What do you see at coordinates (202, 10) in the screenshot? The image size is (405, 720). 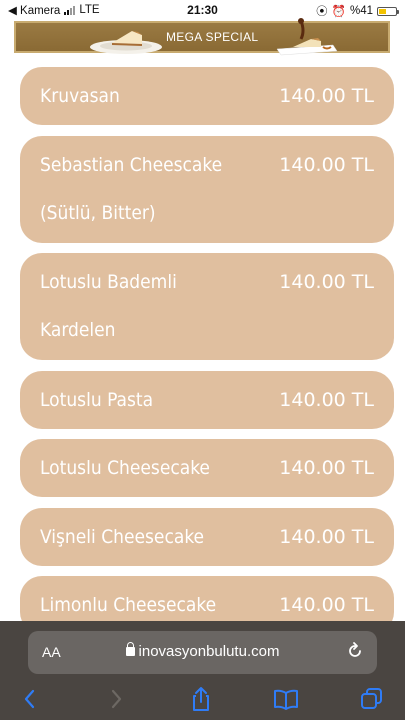 I see `status-bar: ◀ Kamera LTE 21:30 ⦿ ⏰ %41` at bounding box center [202, 10].